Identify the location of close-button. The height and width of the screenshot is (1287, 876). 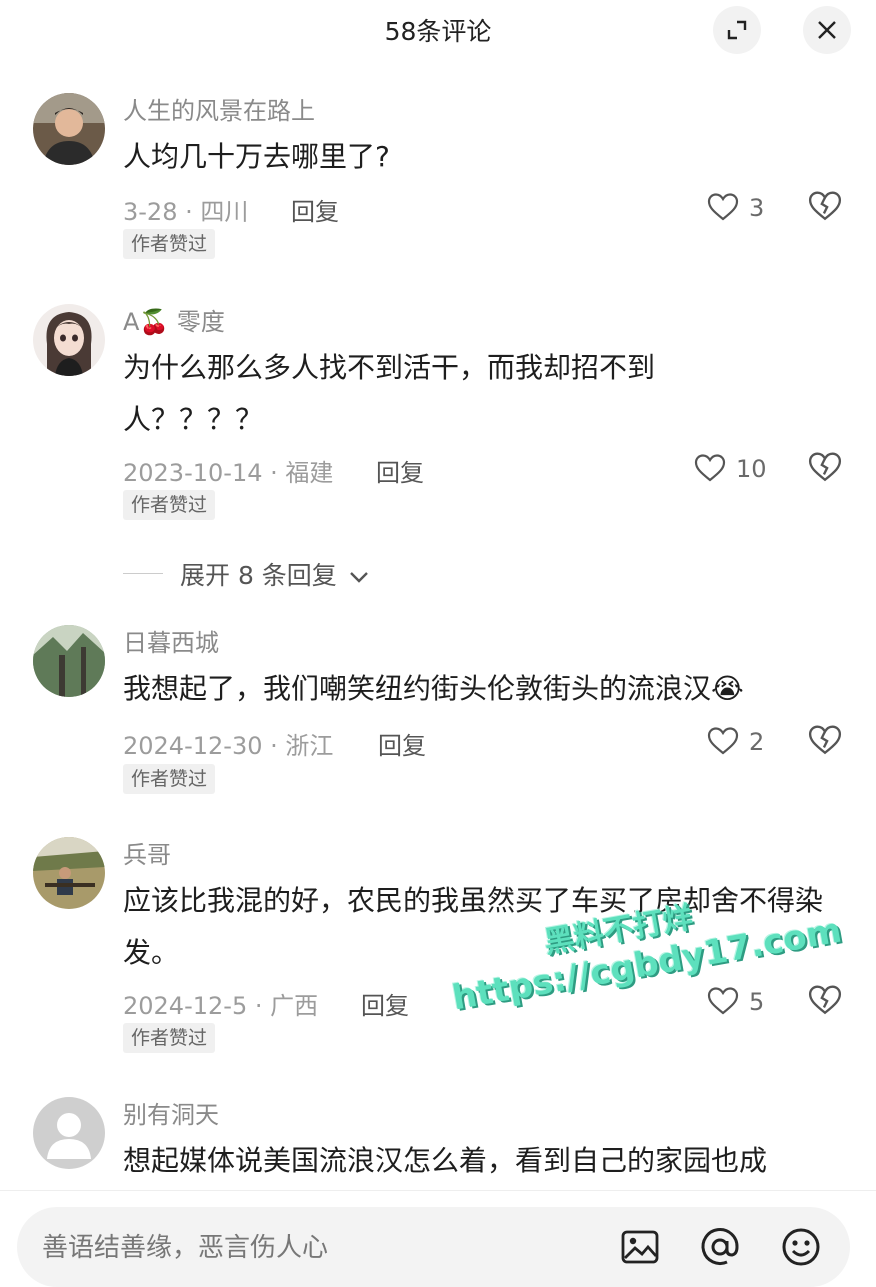
(827, 30).